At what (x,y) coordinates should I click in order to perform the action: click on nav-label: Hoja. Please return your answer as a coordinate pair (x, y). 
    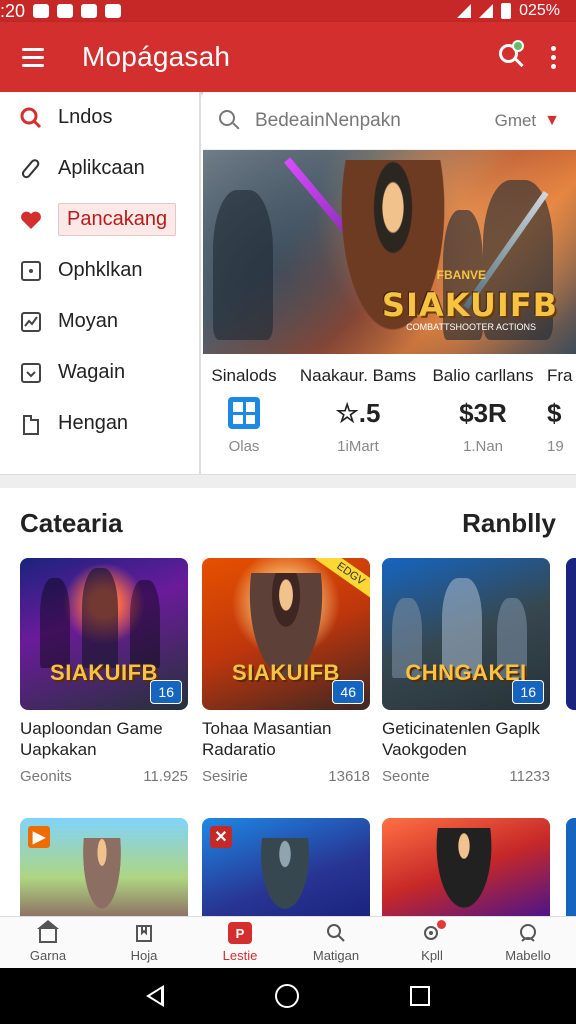
    Looking at the image, I should click on (144, 955).